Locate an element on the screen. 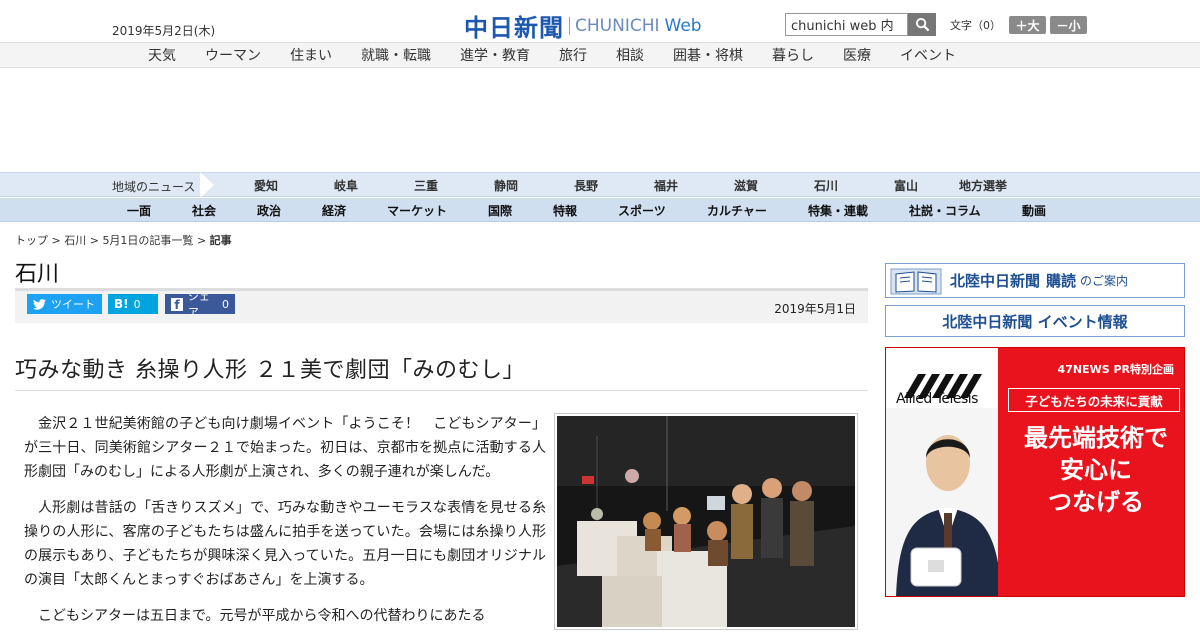  subscribe-bold: 購読 is located at coordinates (1061, 281).